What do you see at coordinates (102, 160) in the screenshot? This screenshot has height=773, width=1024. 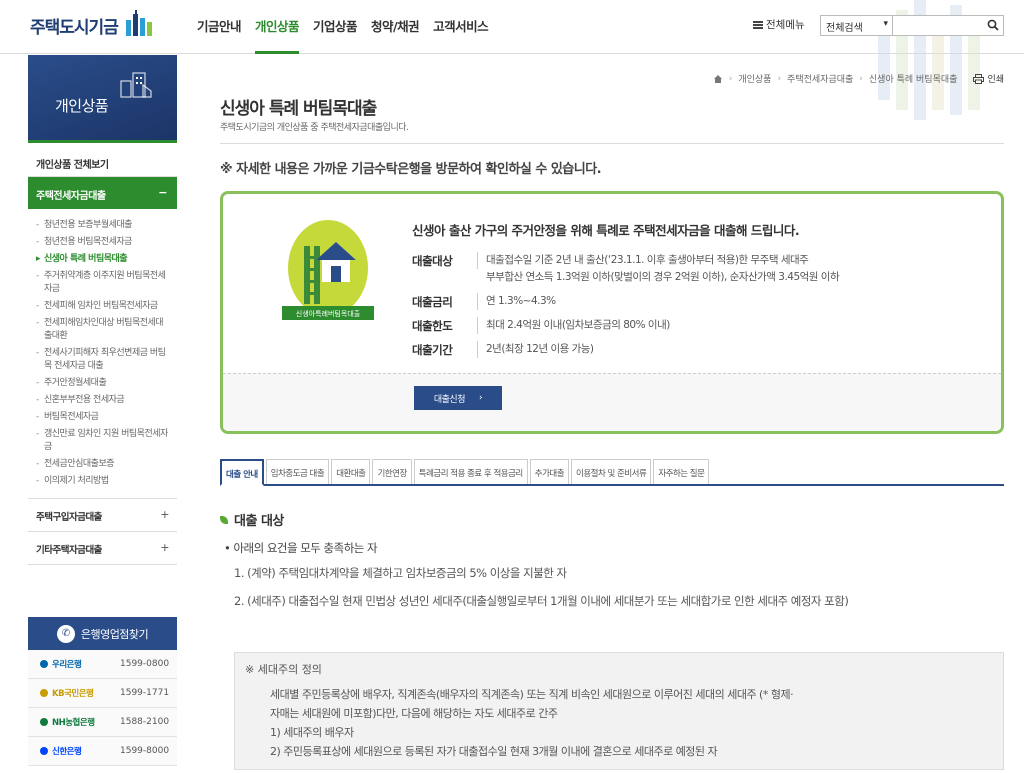 I see `sidebar-all-link: 개인상품 전체보기` at bounding box center [102, 160].